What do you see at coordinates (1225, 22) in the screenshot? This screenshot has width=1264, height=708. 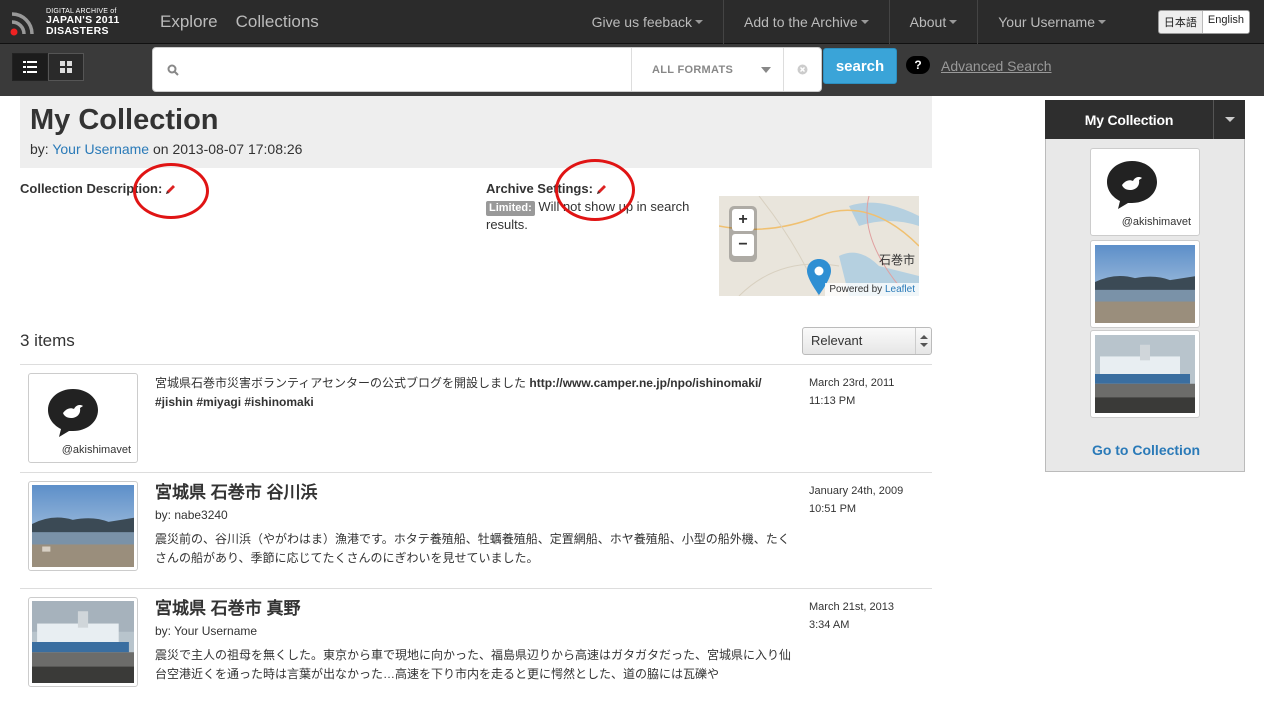 I see `lang-english: English` at bounding box center [1225, 22].